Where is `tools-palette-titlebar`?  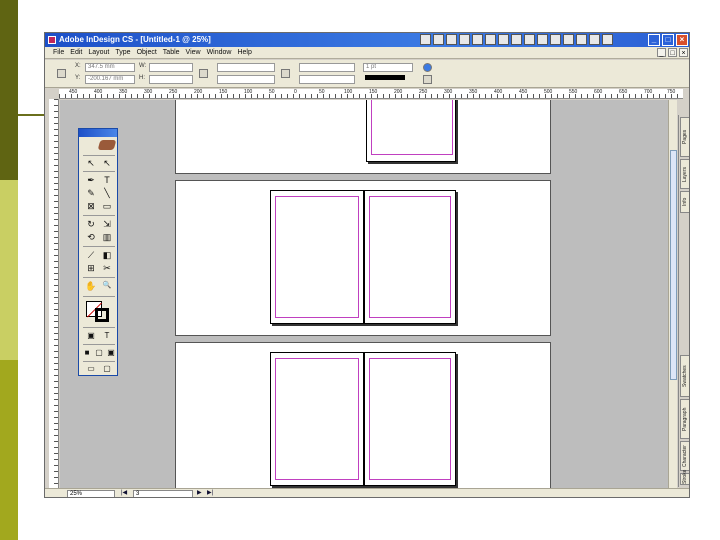 tools-palette-titlebar is located at coordinates (98, 133).